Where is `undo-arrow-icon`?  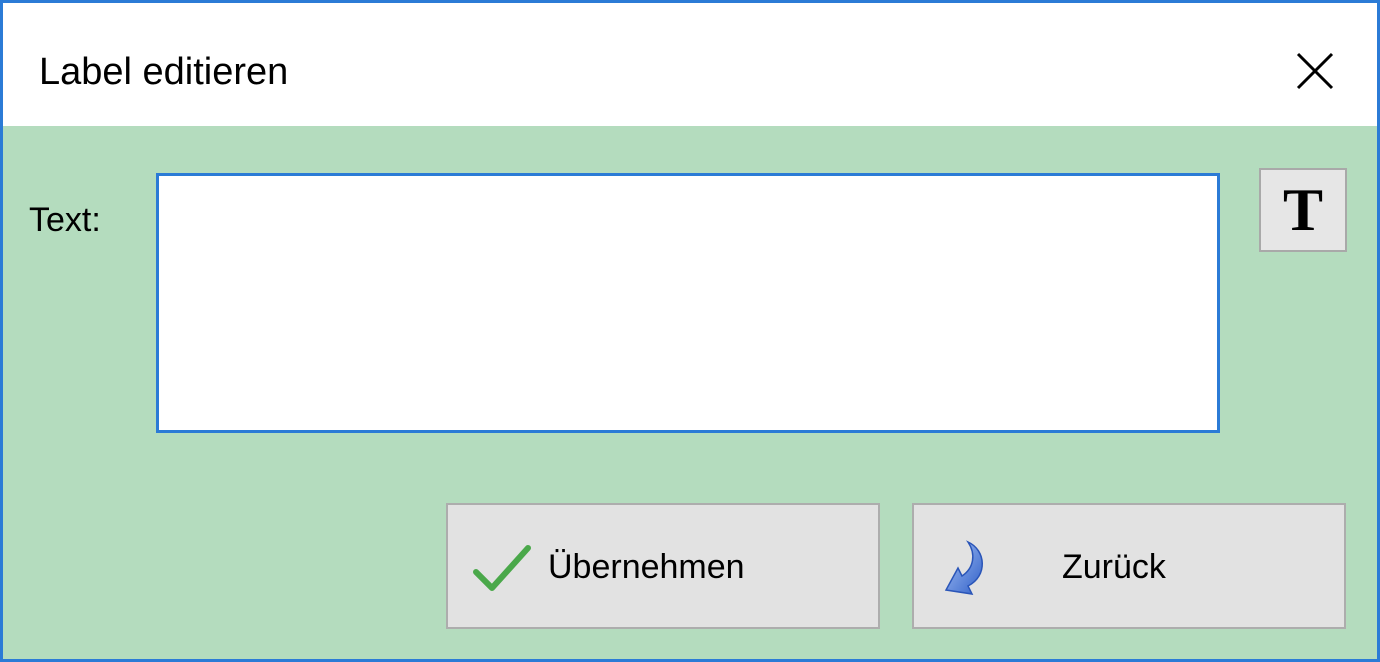 undo-arrow-icon is located at coordinates (963, 567).